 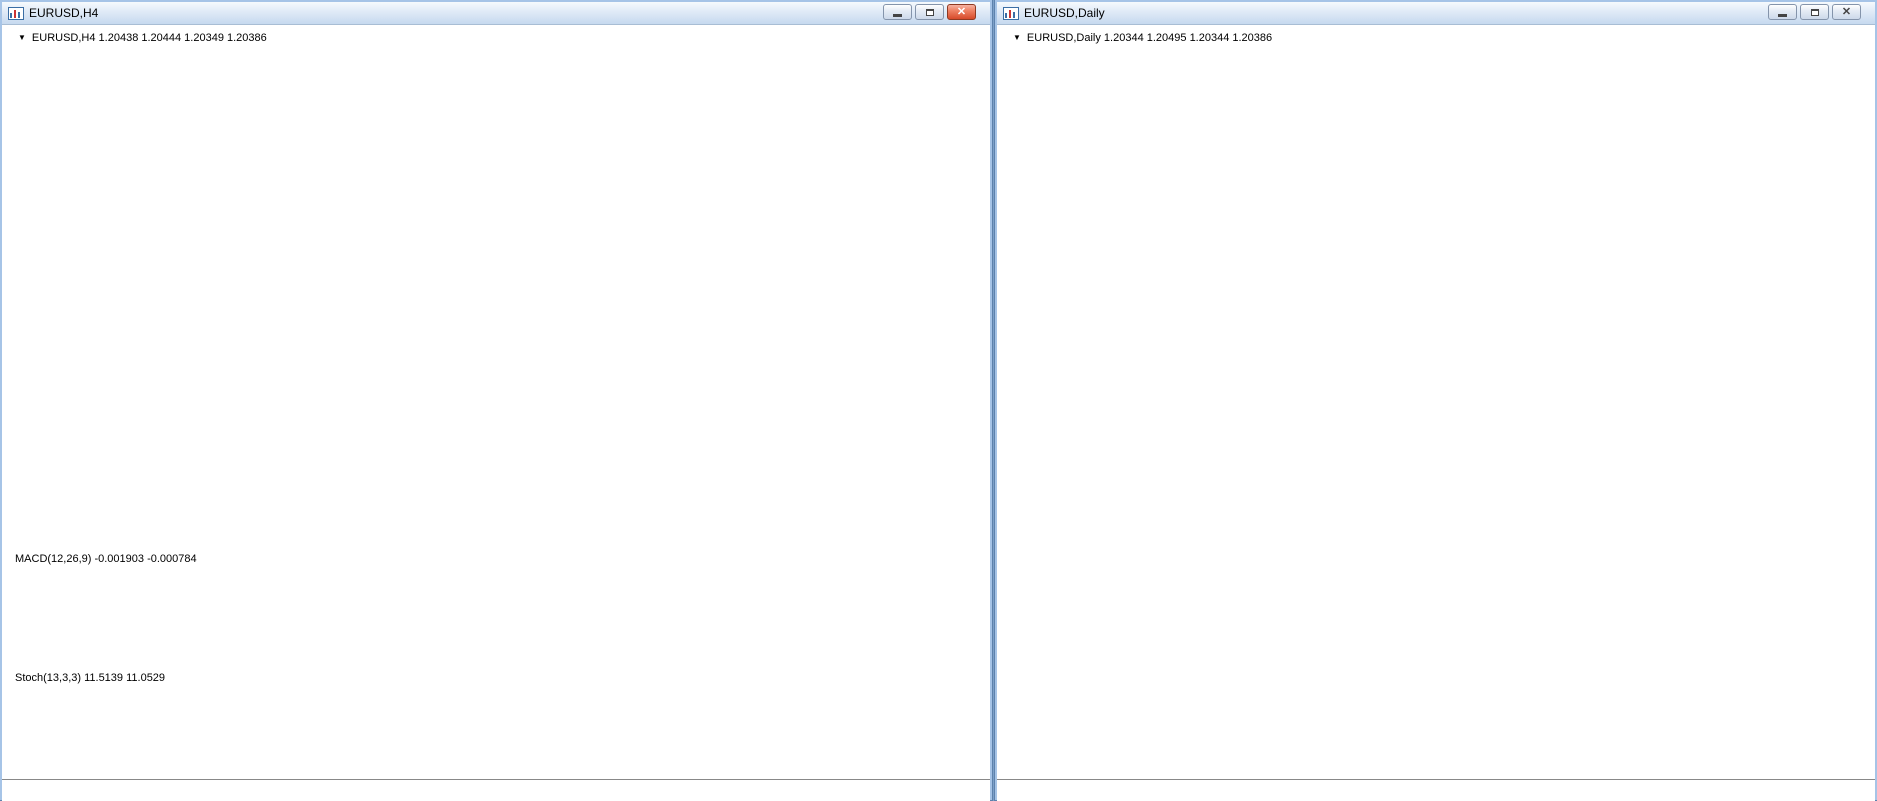 What do you see at coordinates (64, 13) in the screenshot?
I see `window-title: EURUSD,H4` at bounding box center [64, 13].